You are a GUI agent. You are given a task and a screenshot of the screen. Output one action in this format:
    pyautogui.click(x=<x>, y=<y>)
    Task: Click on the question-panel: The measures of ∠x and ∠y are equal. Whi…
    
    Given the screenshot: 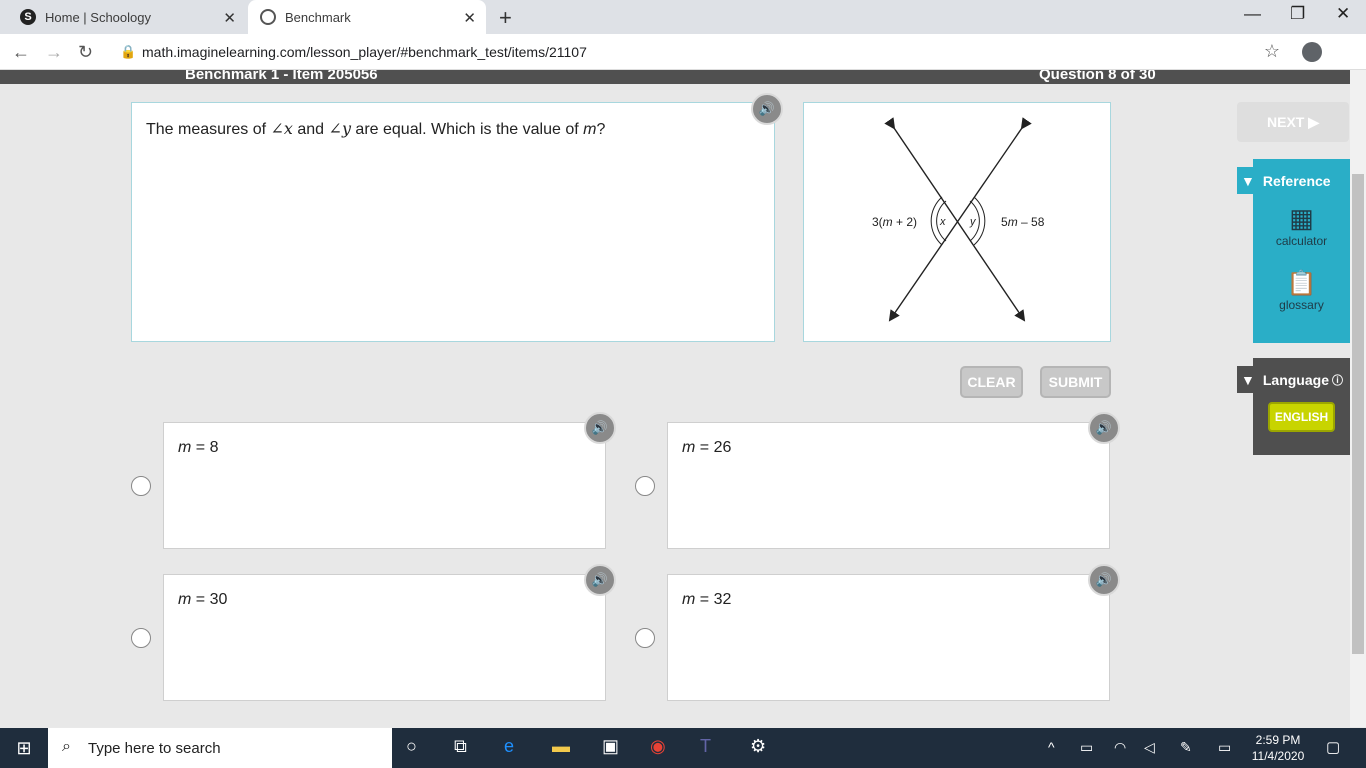 What is the action you would take?
    pyautogui.click(x=453, y=222)
    